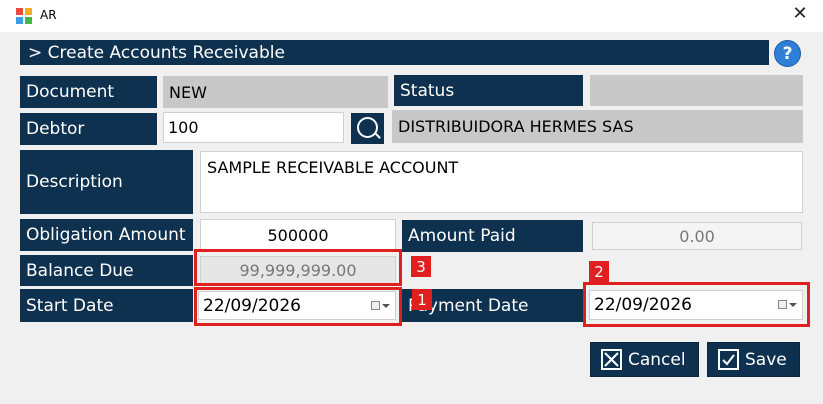 This screenshot has width=823, height=404. What do you see at coordinates (696, 90) in the screenshot?
I see `status-field` at bounding box center [696, 90].